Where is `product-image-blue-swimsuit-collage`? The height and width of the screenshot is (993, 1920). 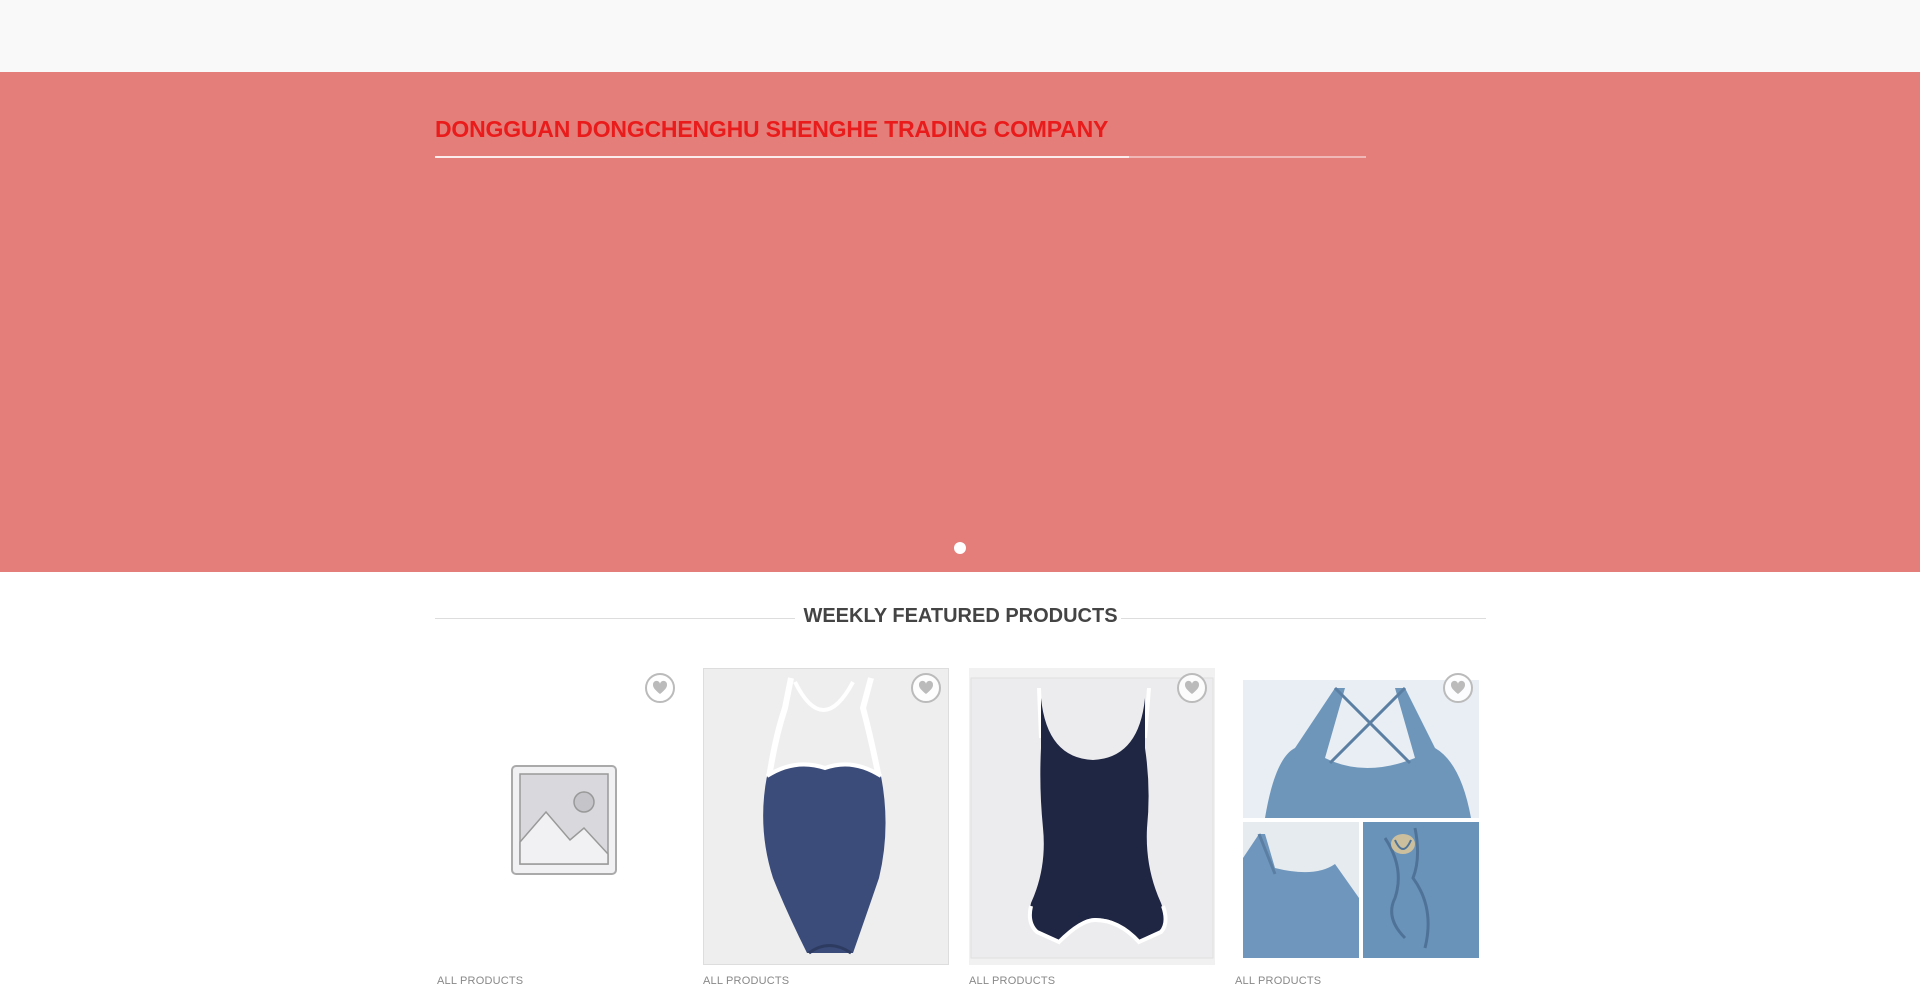 product-image-blue-swimsuit-collage is located at coordinates (1358, 816).